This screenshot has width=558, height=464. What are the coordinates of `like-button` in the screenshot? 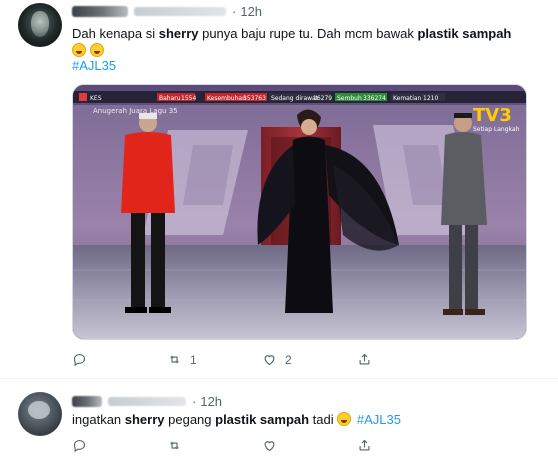 It's located at (309, 445).